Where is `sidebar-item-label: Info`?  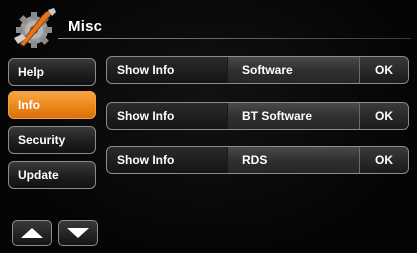
sidebar-item-label: Info is located at coordinates (29, 105).